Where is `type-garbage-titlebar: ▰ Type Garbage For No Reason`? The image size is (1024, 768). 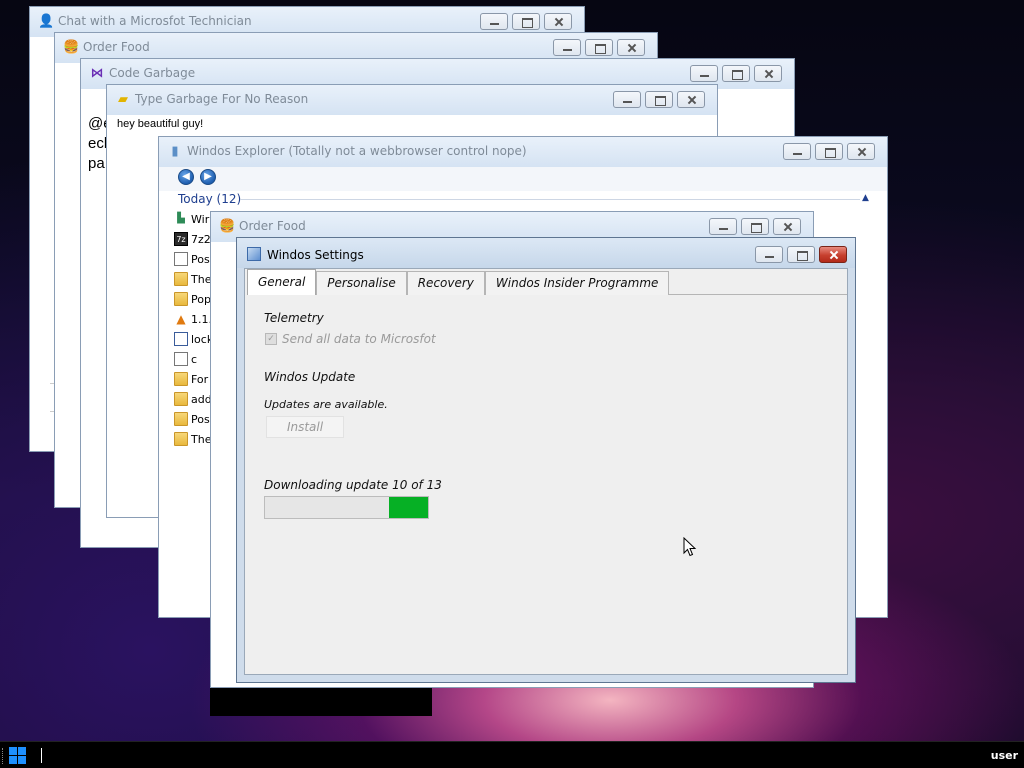
type-garbage-titlebar: ▰ Type Garbage For No Reason is located at coordinates (412, 100).